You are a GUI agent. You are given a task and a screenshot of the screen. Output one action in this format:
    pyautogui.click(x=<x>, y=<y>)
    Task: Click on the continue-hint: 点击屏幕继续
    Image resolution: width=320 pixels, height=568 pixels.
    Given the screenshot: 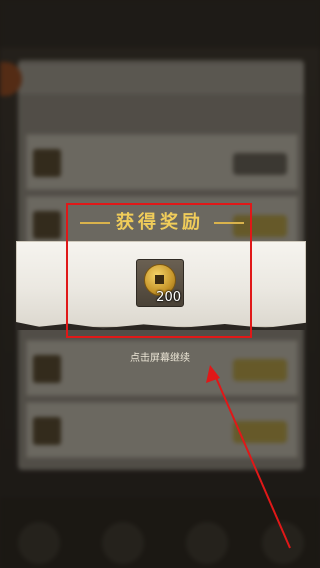 What is the action you would take?
    pyautogui.click(x=160, y=358)
    